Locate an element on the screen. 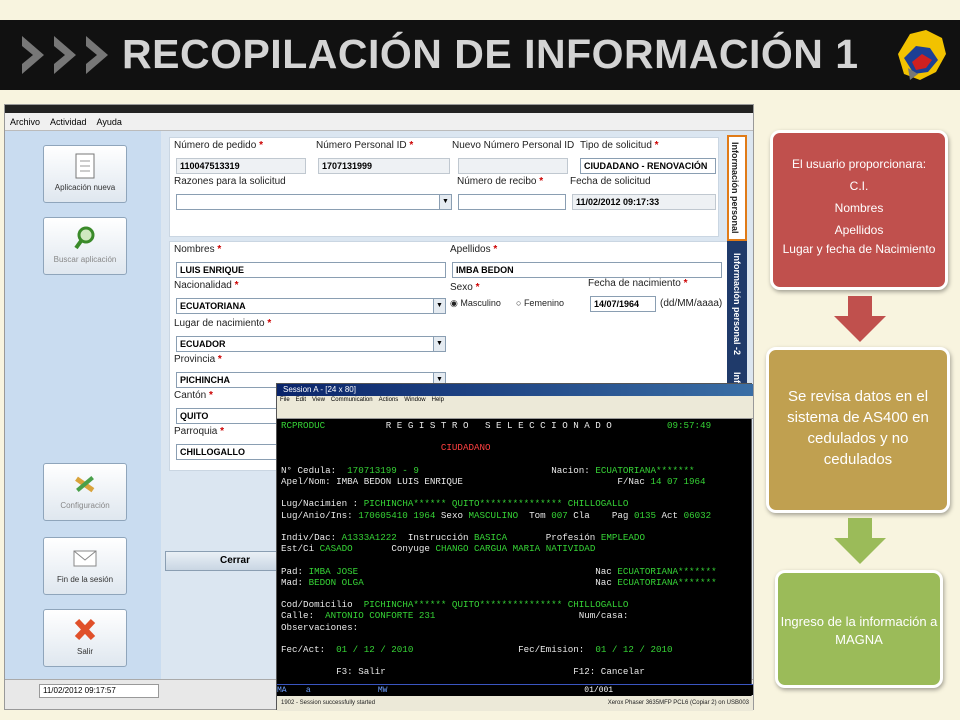 The width and height of the screenshot is (960, 720). female-radio: ○ Femenino is located at coordinates (540, 303).